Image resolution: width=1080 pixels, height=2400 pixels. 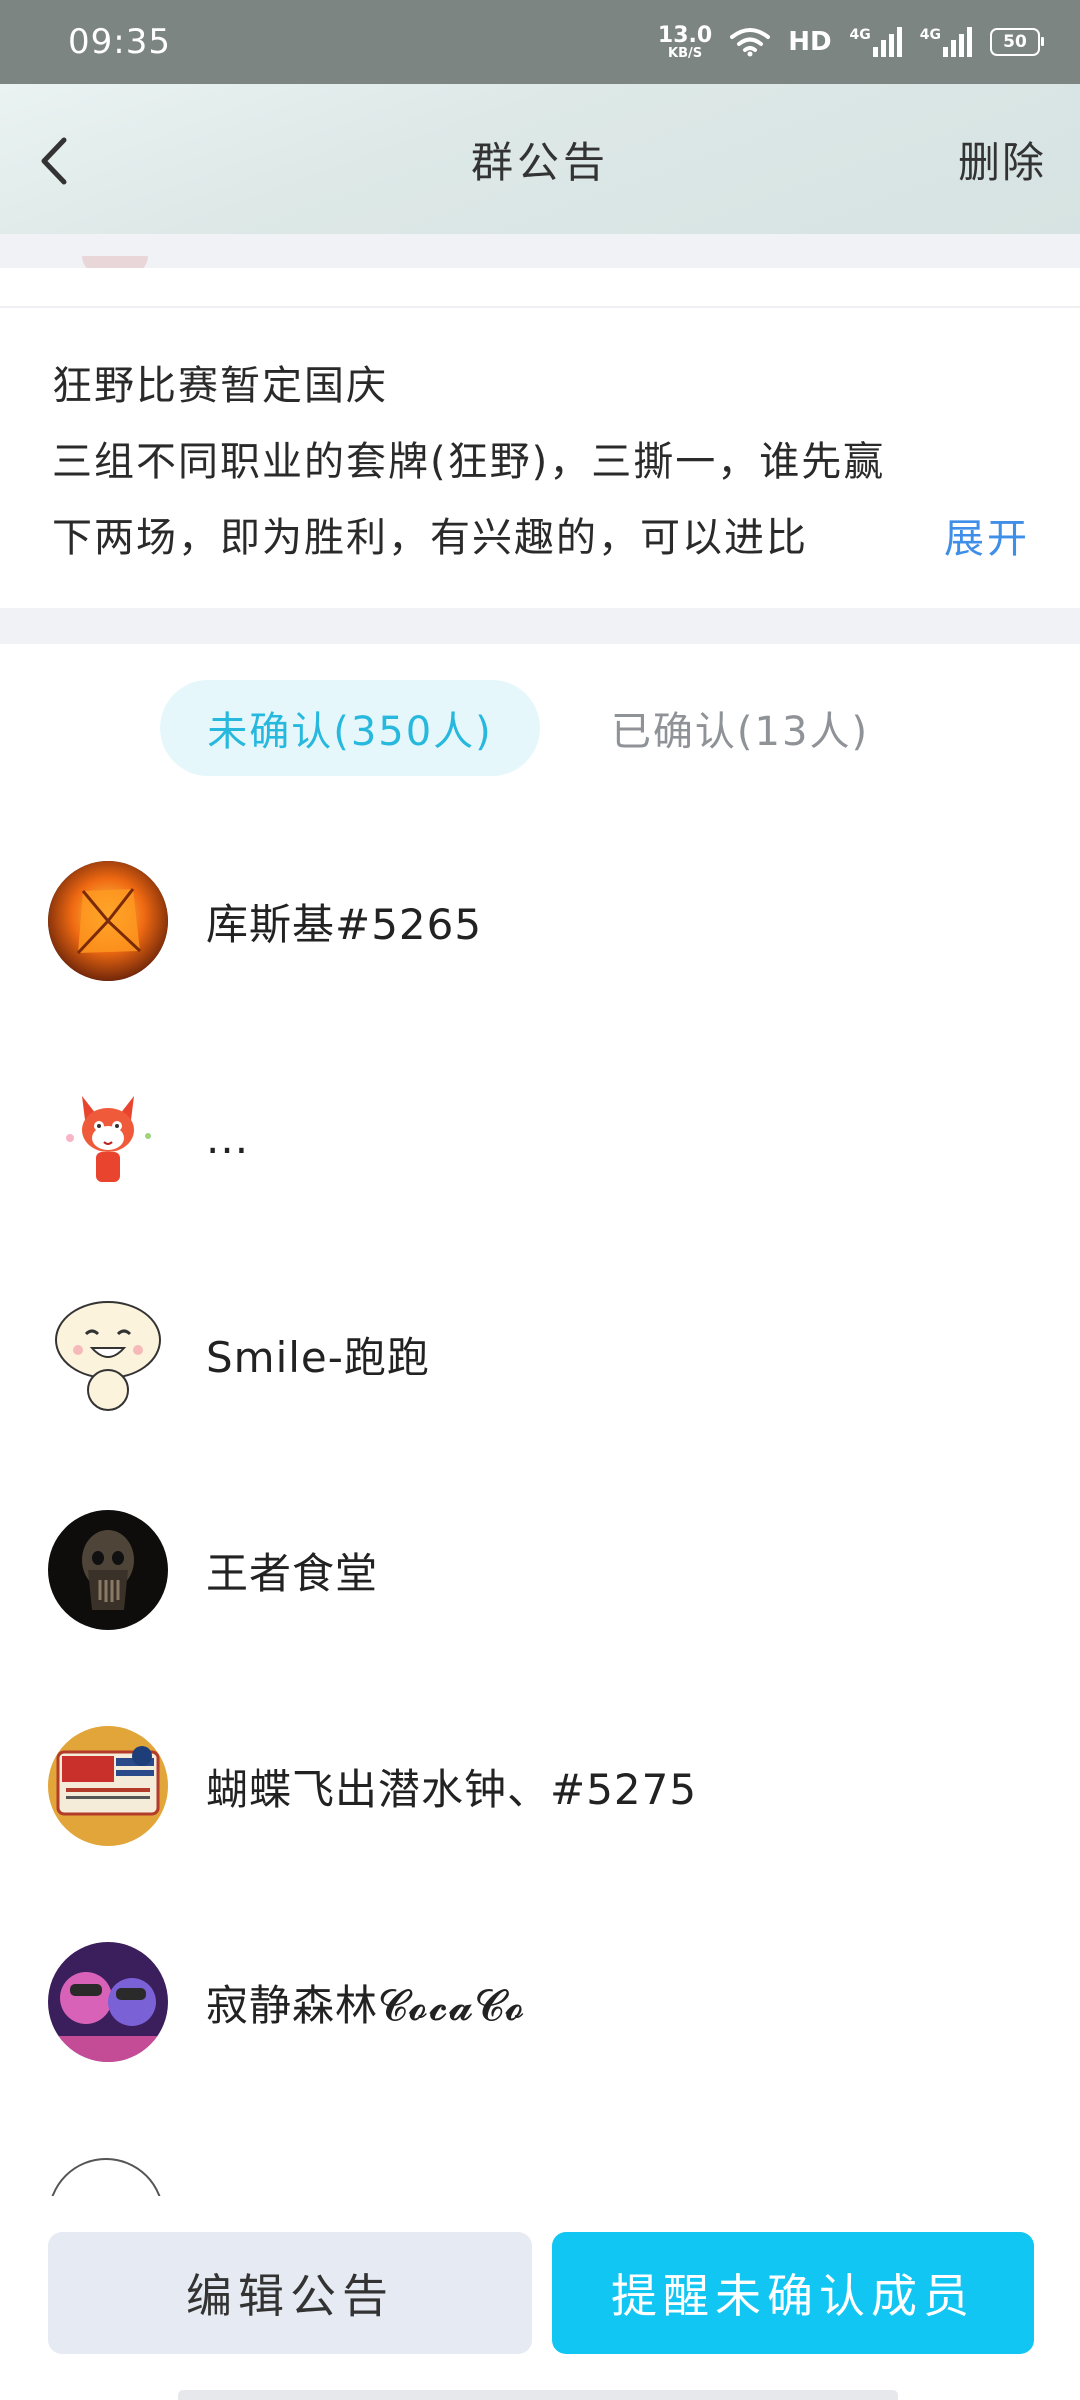 What do you see at coordinates (350, 728) in the screenshot?
I see `tab-unconfirmed: 未确认(350人)` at bounding box center [350, 728].